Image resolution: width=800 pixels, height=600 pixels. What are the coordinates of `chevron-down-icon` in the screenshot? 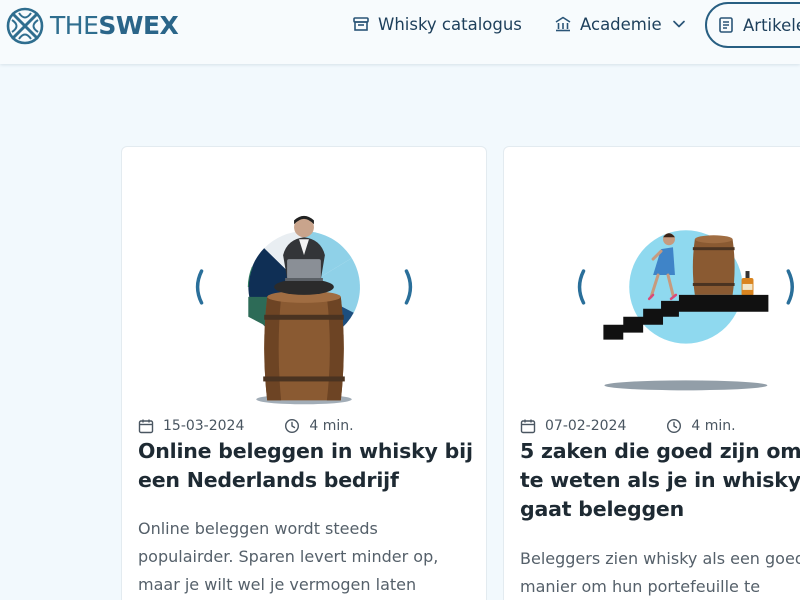 It's located at (679, 24).